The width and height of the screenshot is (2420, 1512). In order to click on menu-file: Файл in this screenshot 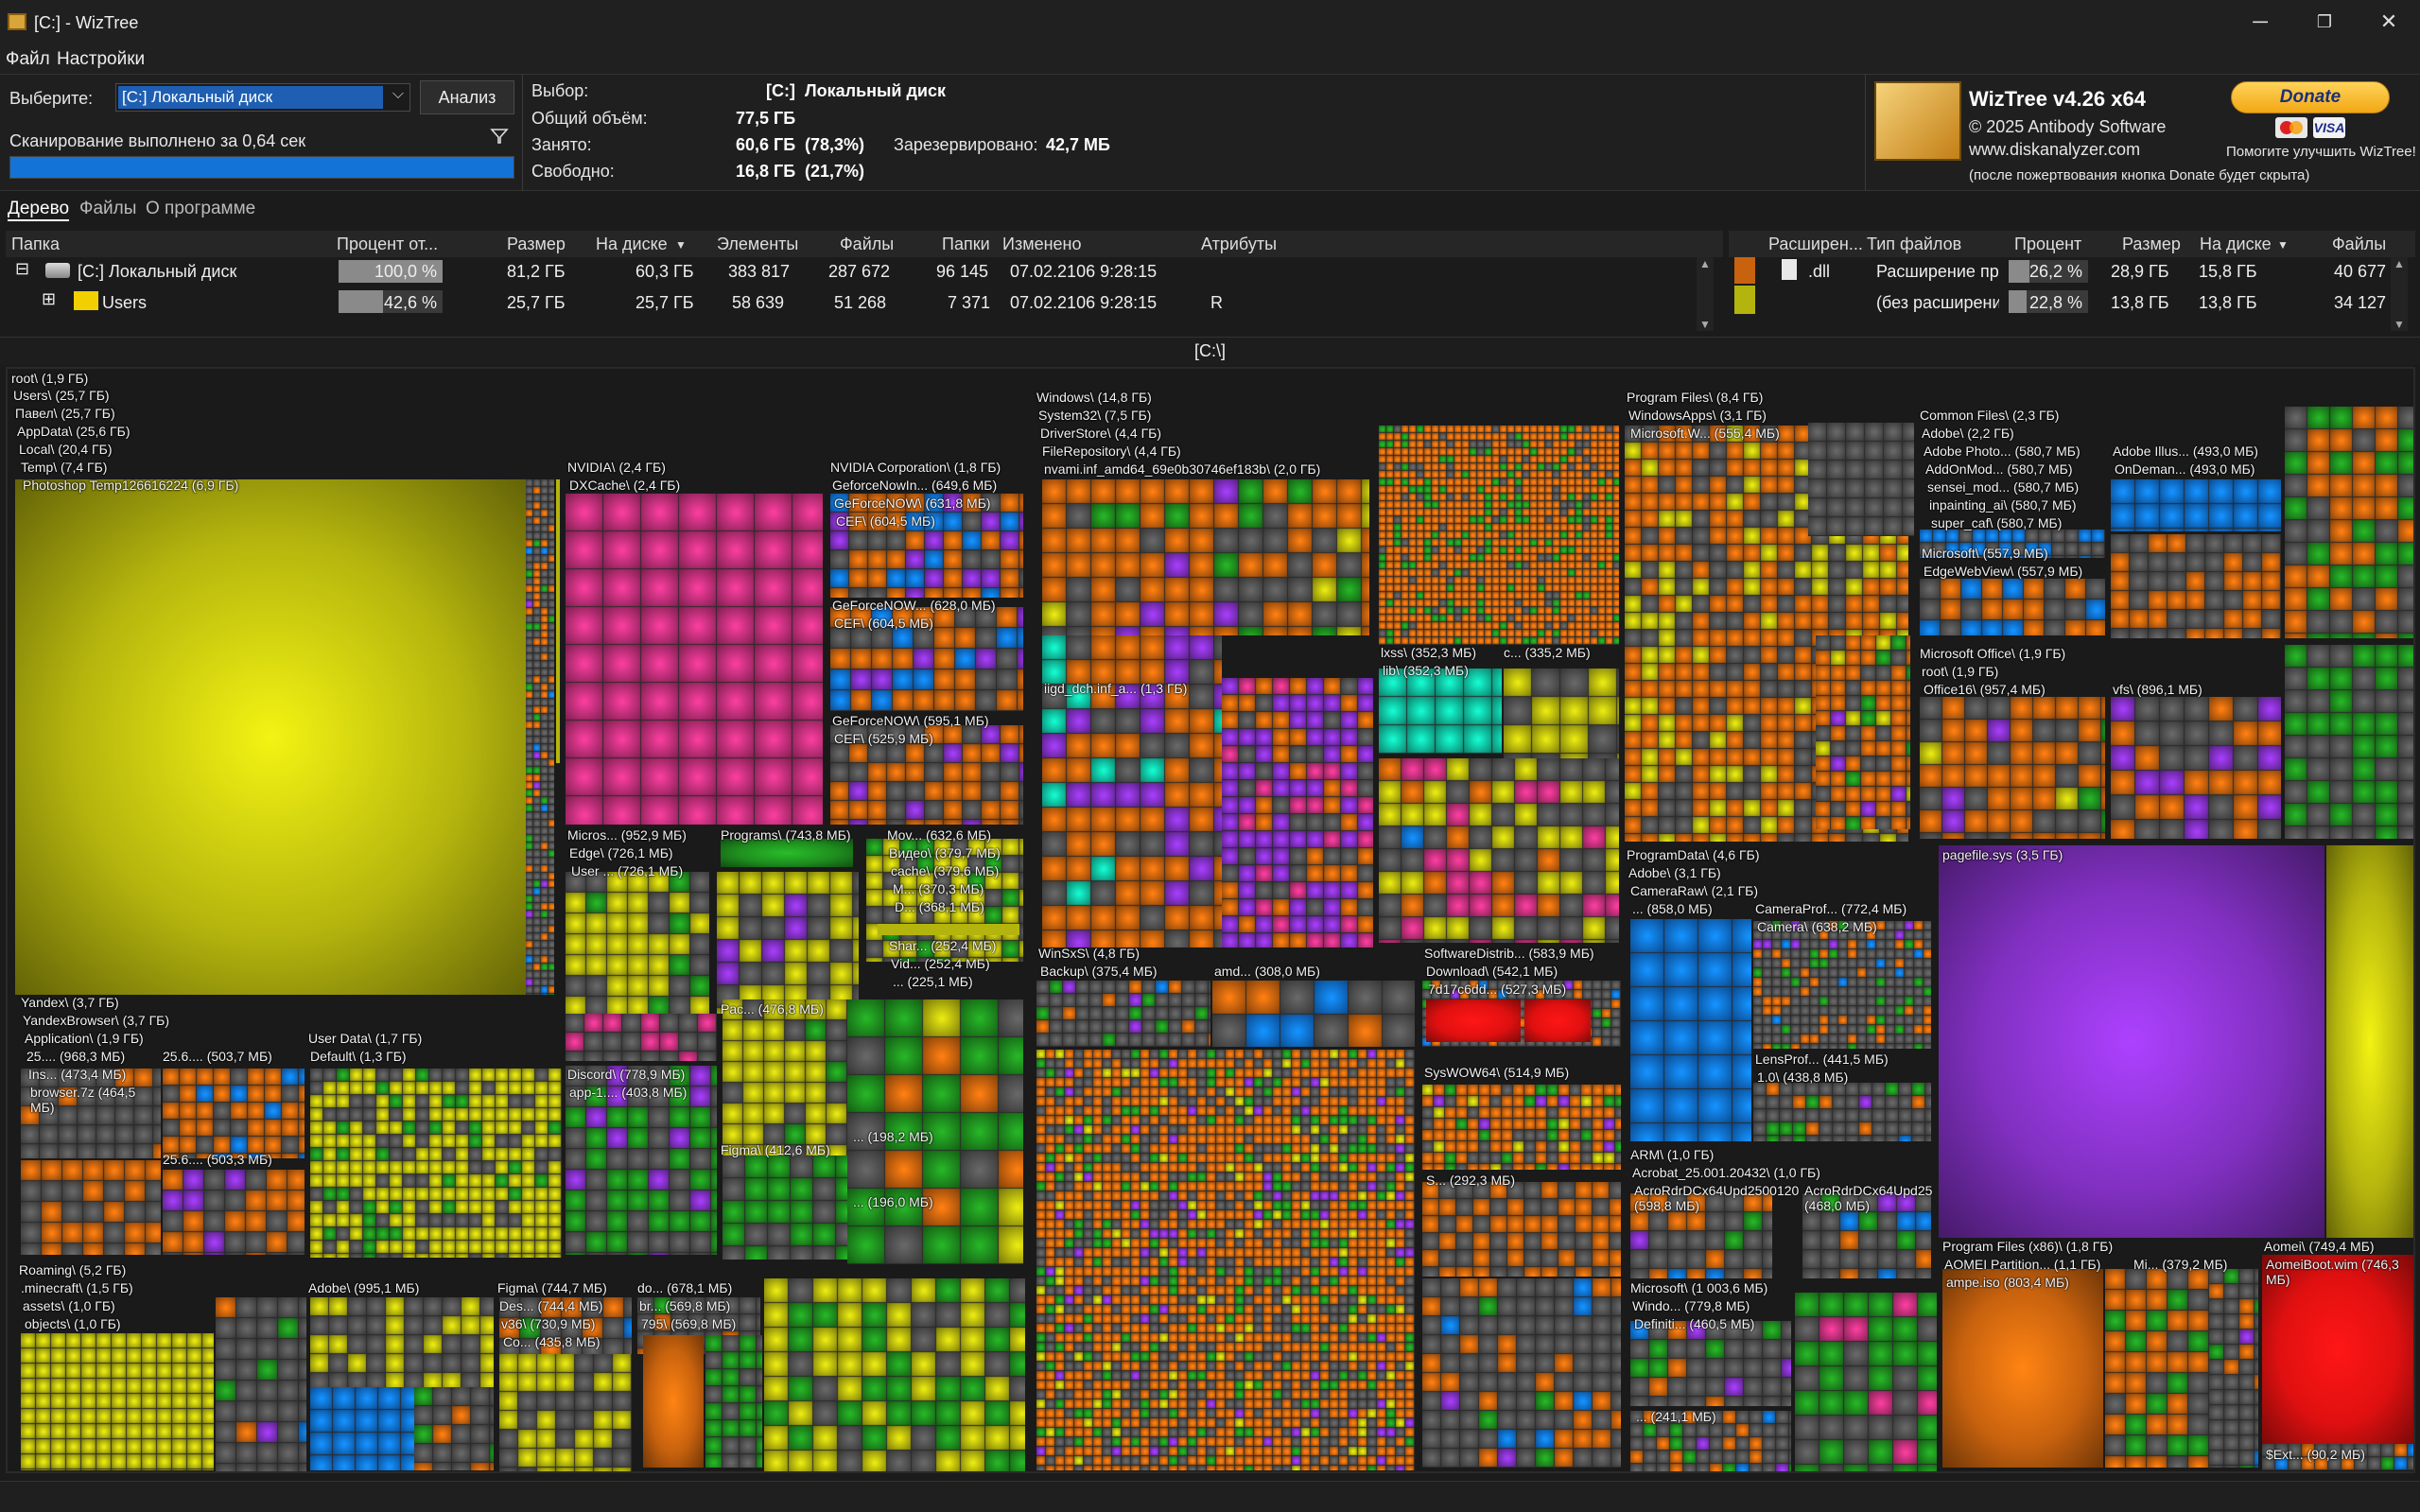, I will do `click(28, 60)`.